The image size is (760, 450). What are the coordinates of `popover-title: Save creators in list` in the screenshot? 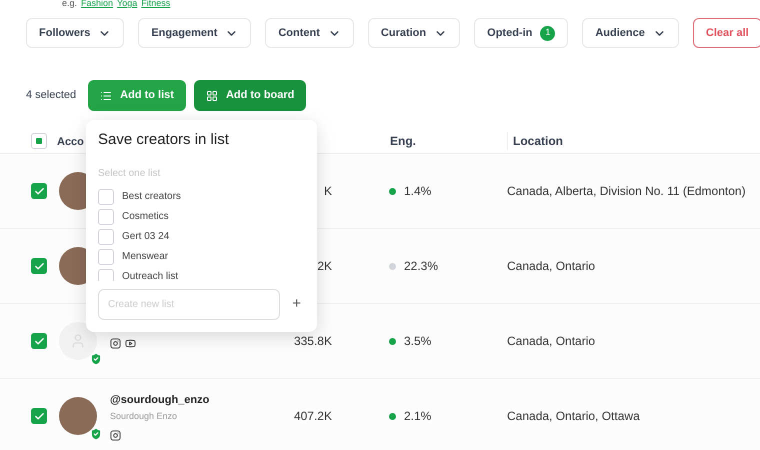 It's located at (164, 140).